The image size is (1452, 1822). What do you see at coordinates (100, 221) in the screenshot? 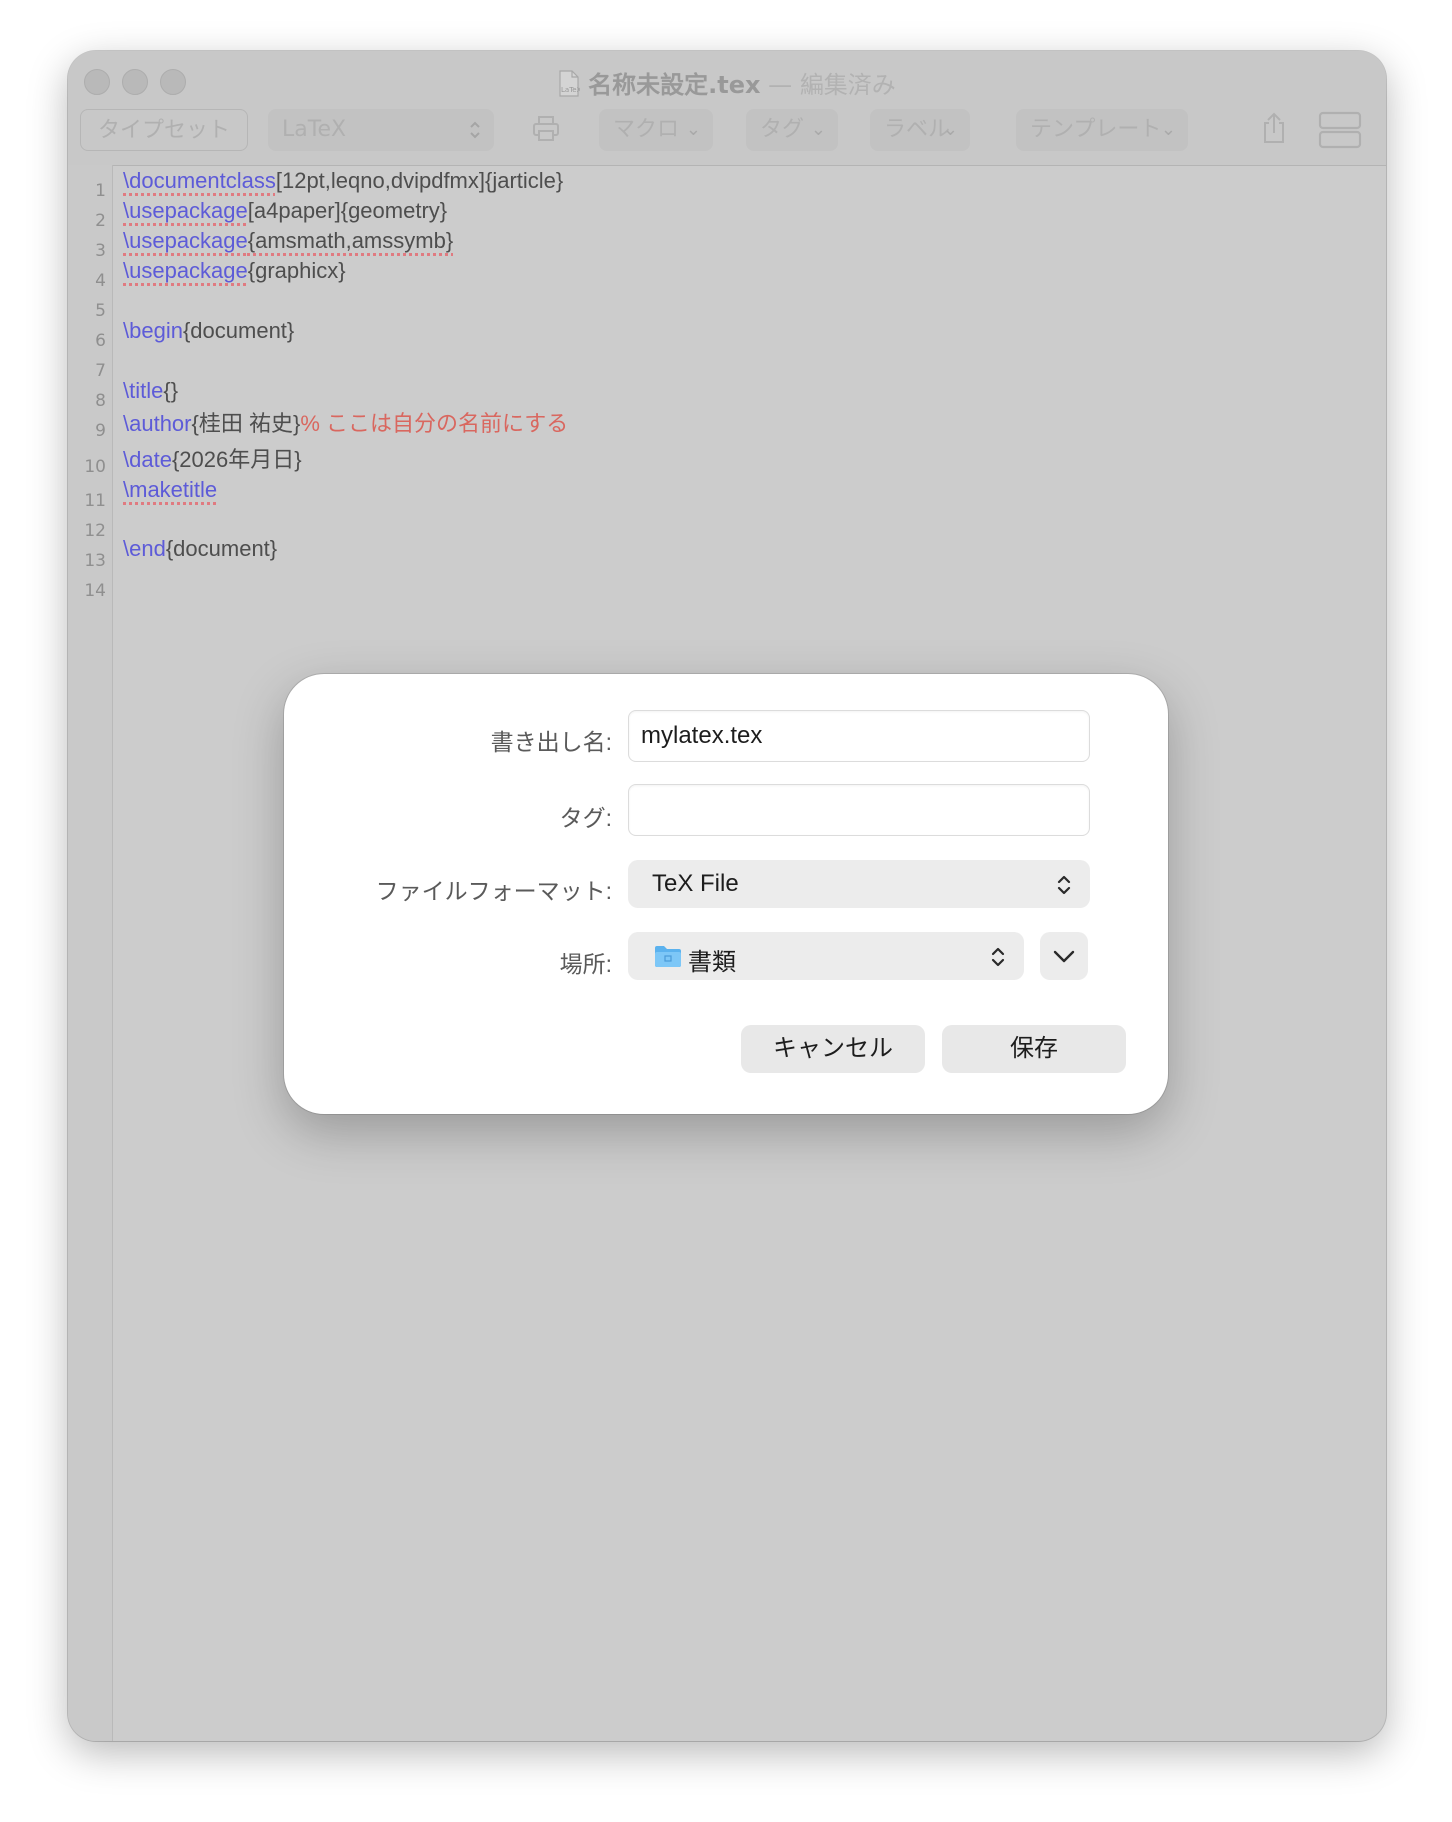
I see `line-number: 2` at bounding box center [100, 221].